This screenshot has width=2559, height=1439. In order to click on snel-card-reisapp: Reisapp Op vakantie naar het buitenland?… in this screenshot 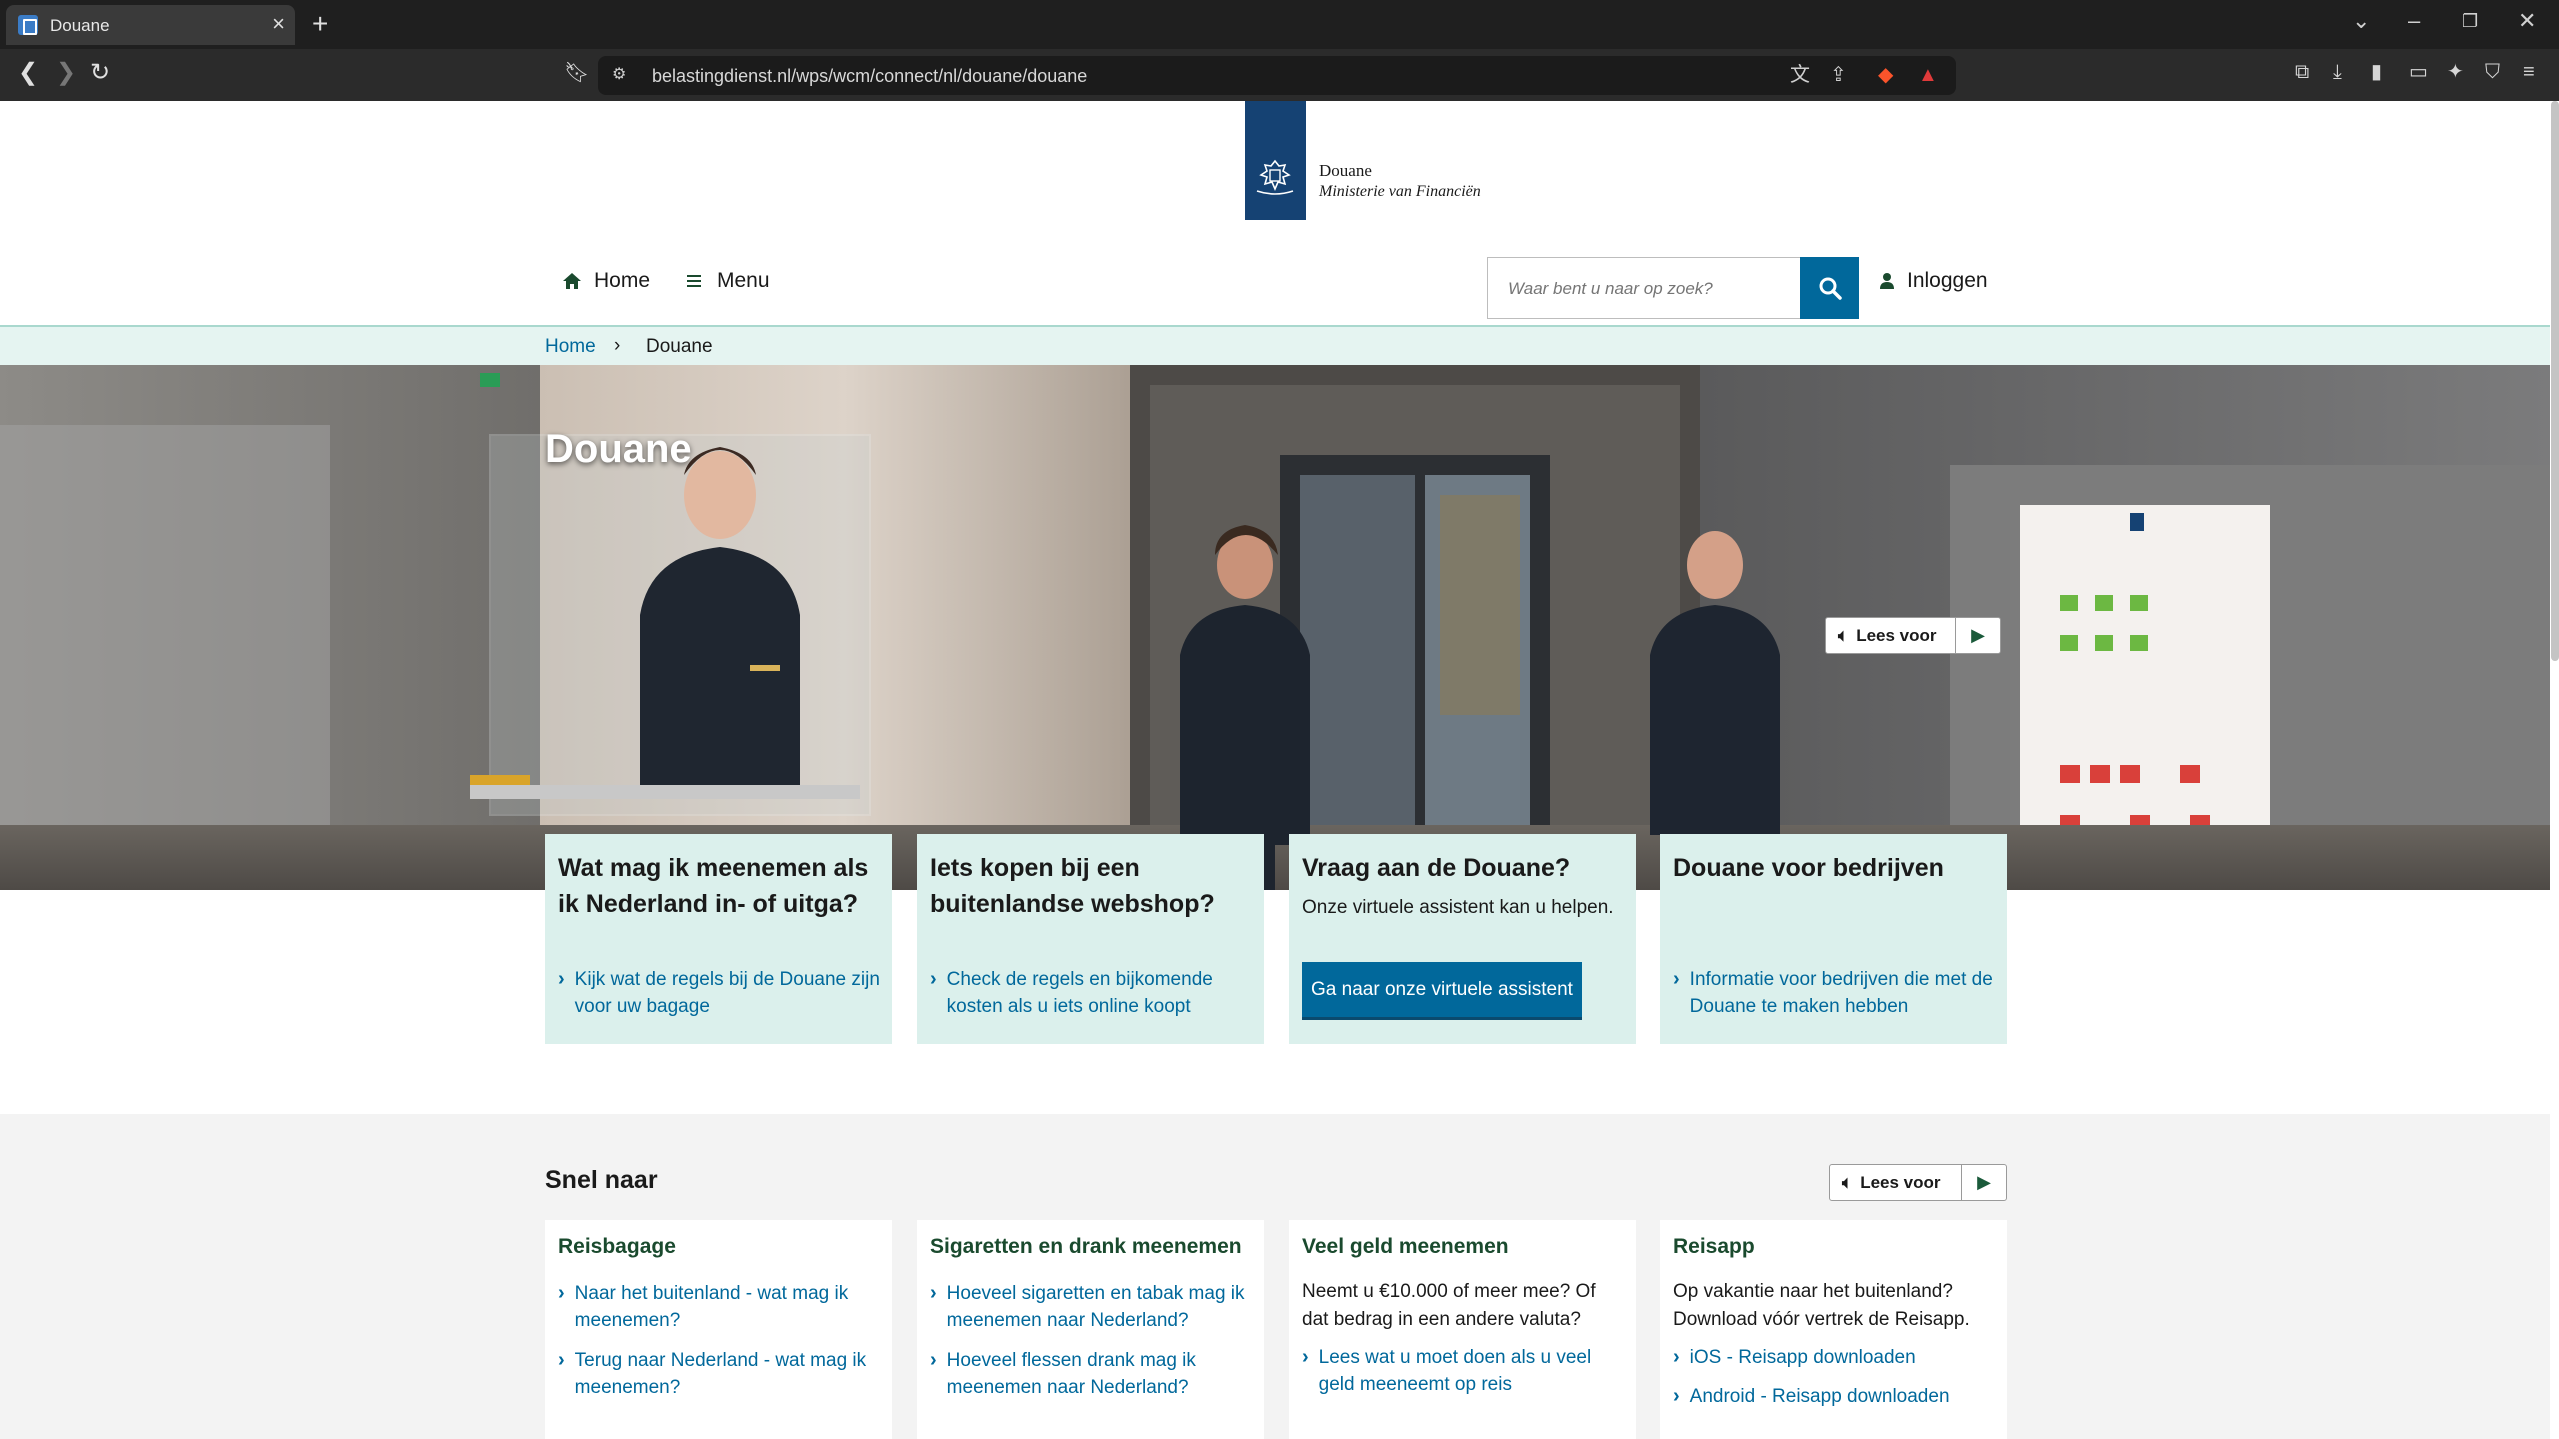, I will do `click(1833, 1329)`.